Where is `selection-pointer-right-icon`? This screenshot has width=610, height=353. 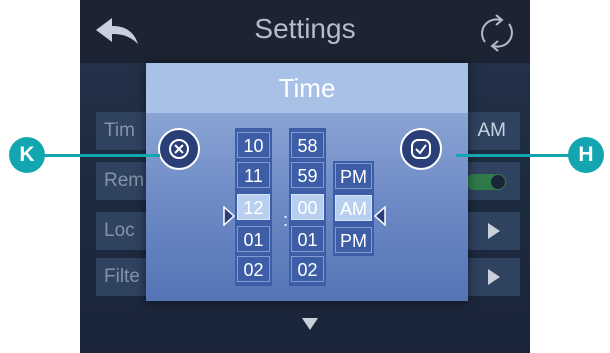 selection-pointer-right-icon is located at coordinates (380, 216).